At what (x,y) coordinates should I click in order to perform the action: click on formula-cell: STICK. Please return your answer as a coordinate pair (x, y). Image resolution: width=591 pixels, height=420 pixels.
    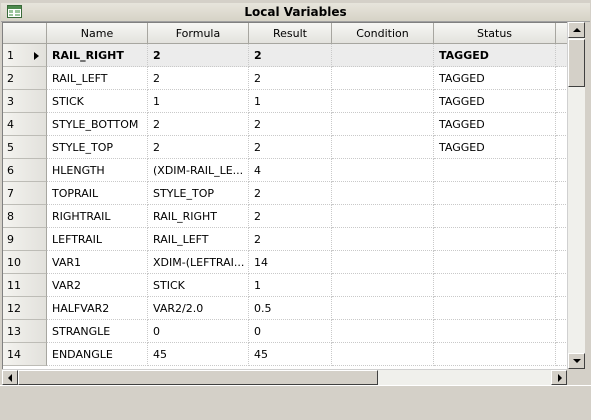
    Looking at the image, I should click on (198, 285).